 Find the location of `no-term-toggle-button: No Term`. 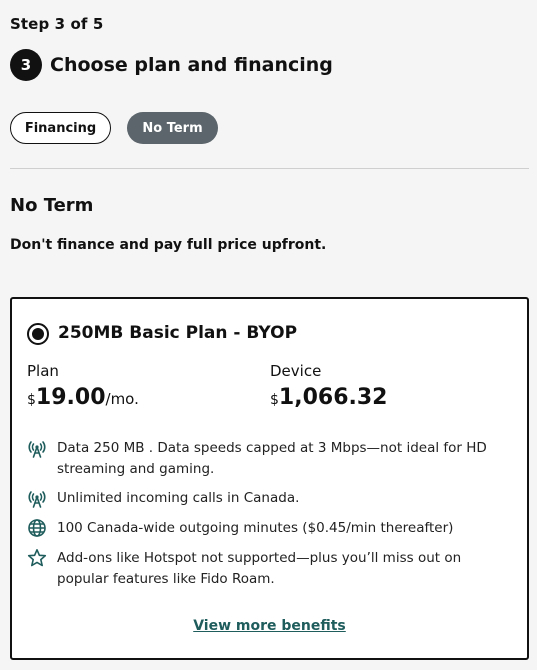

no-term-toggle-button: No Term is located at coordinates (172, 128).